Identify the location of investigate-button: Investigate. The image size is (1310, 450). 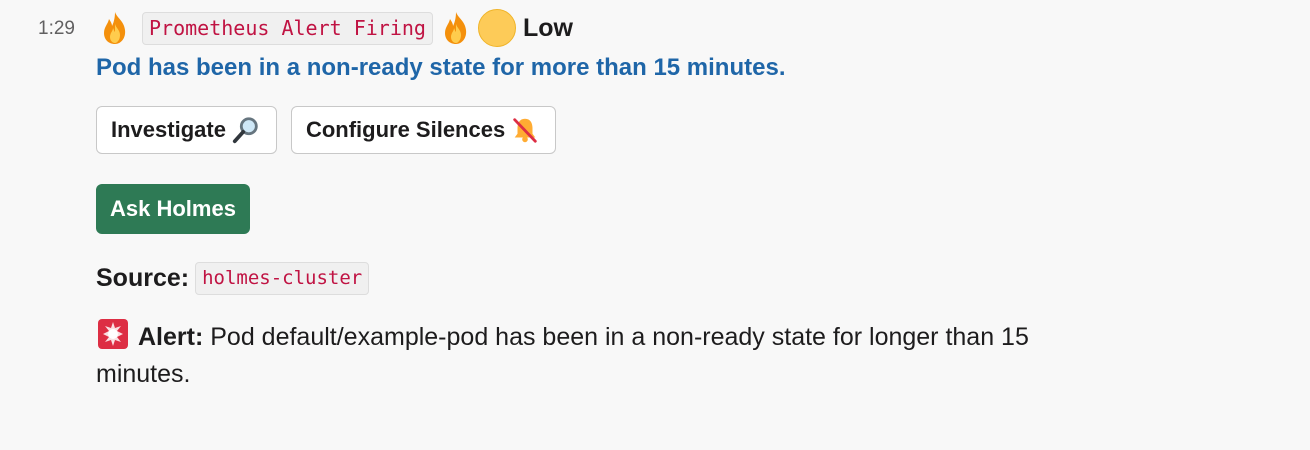
(186, 130).